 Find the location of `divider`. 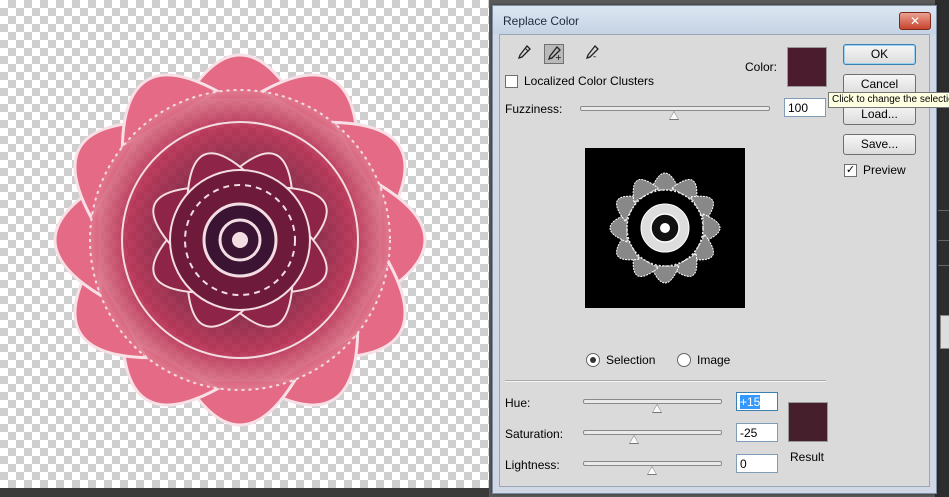

divider is located at coordinates (665, 381).